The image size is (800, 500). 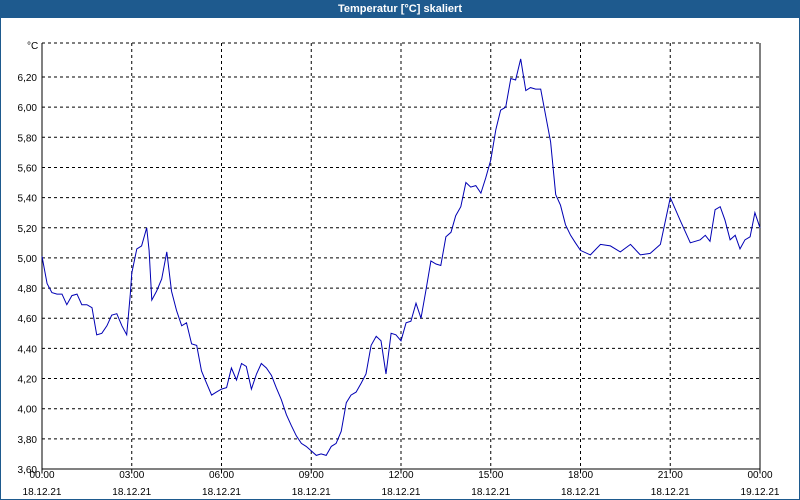 I want to click on y-tick-label: 4,40, so click(x=28, y=349).